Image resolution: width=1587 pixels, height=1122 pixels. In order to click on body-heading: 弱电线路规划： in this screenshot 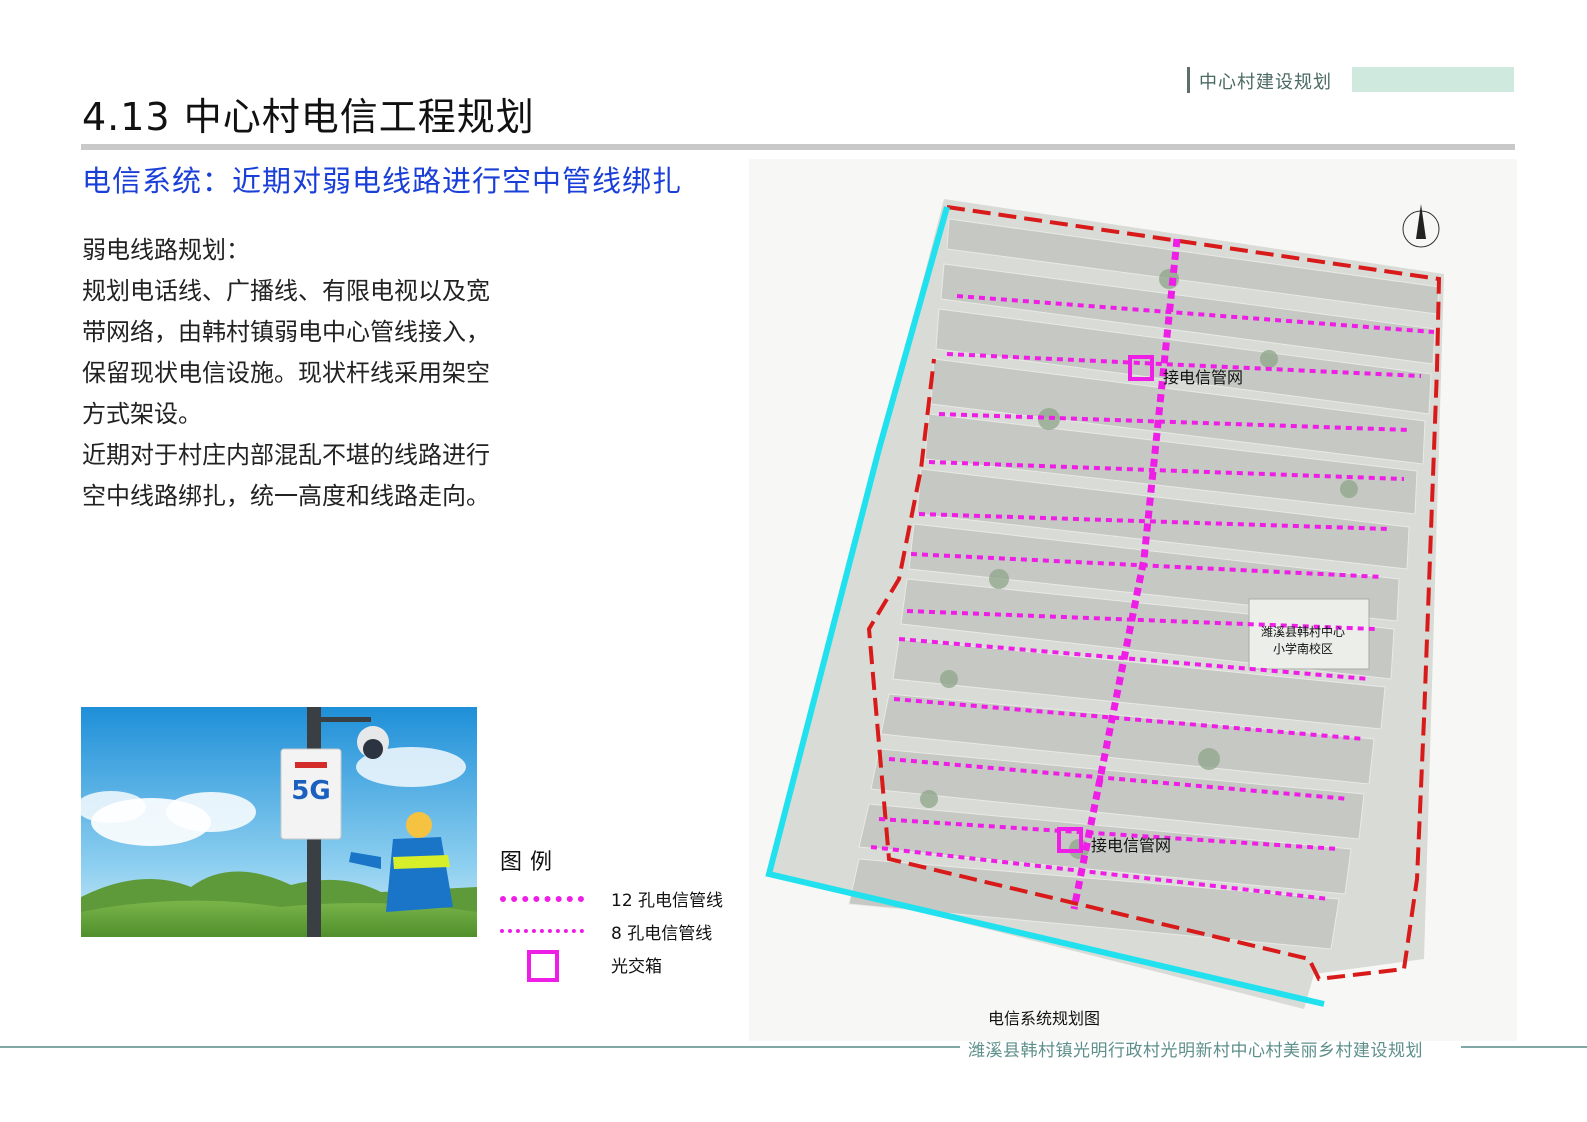, I will do `click(166, 250)`.